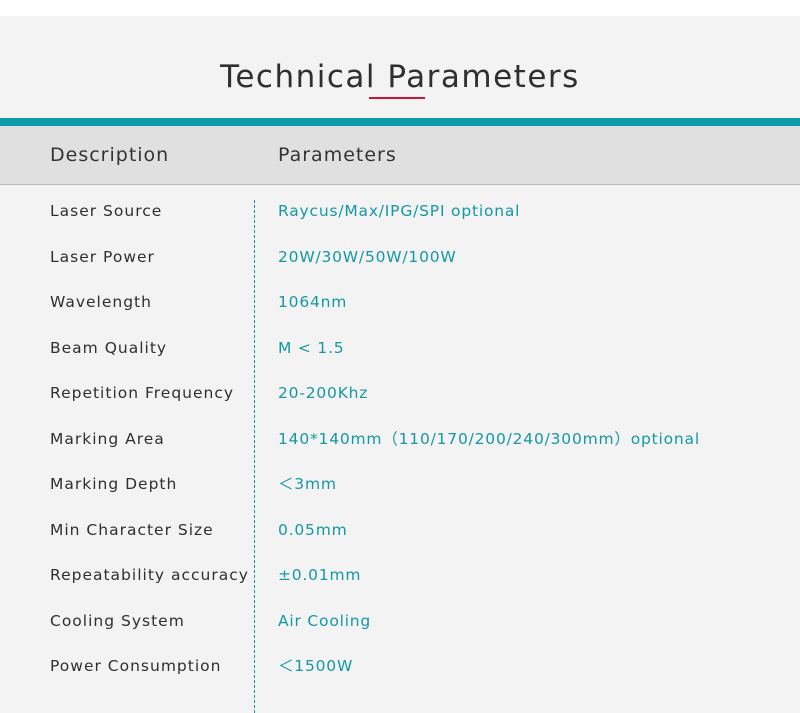 This screenshot has height=713, width=800. What do you see at coordinates (142, 393) in the screenshot?
I see `row-description: Repetition Frequency` at bounding box center [142, 393].